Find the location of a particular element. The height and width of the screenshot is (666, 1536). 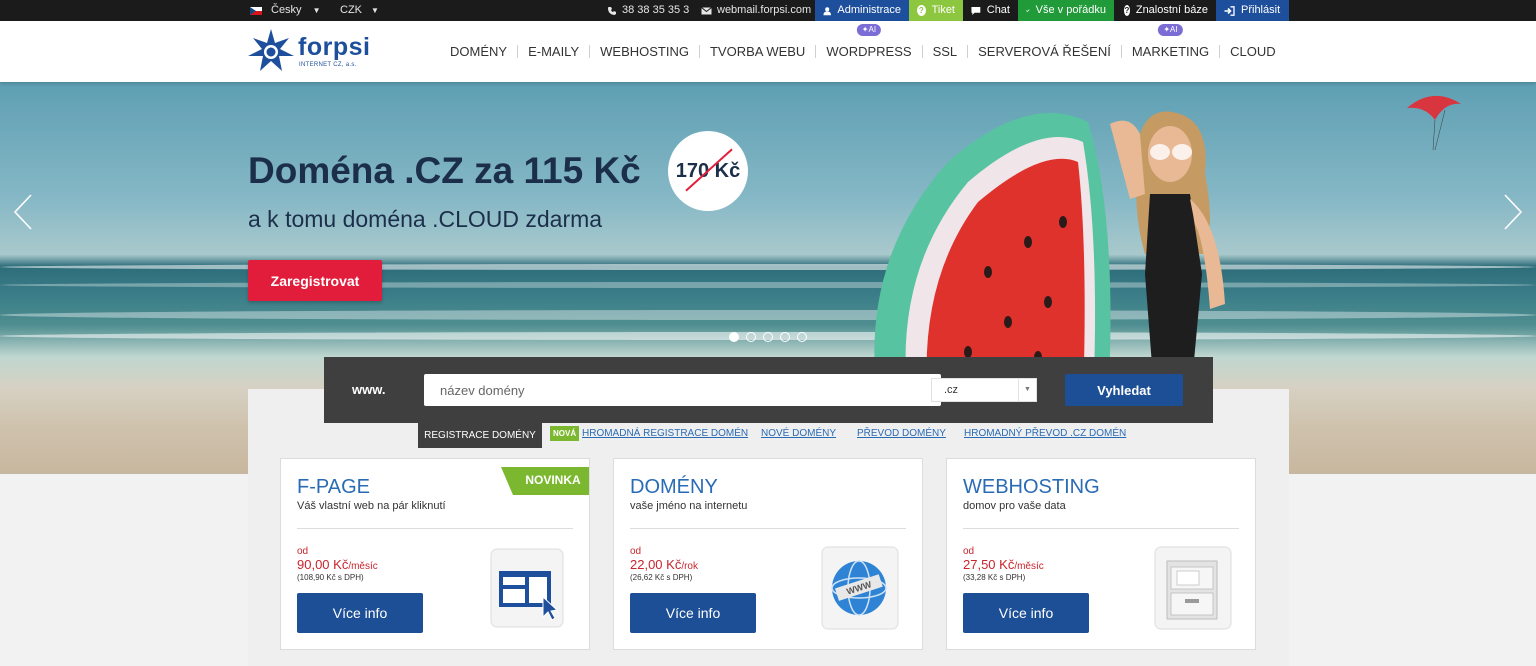

nav-label: E-MAILY is located at coordinates (554, 51).